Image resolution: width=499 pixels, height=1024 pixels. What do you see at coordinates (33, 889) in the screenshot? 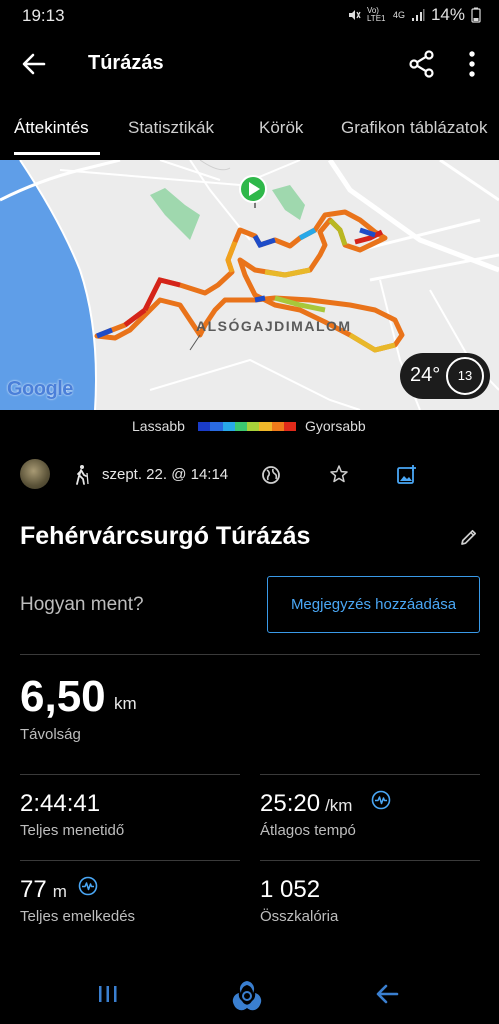
I see `elevation-gain-value: 77` at bounding box center [33, 889].